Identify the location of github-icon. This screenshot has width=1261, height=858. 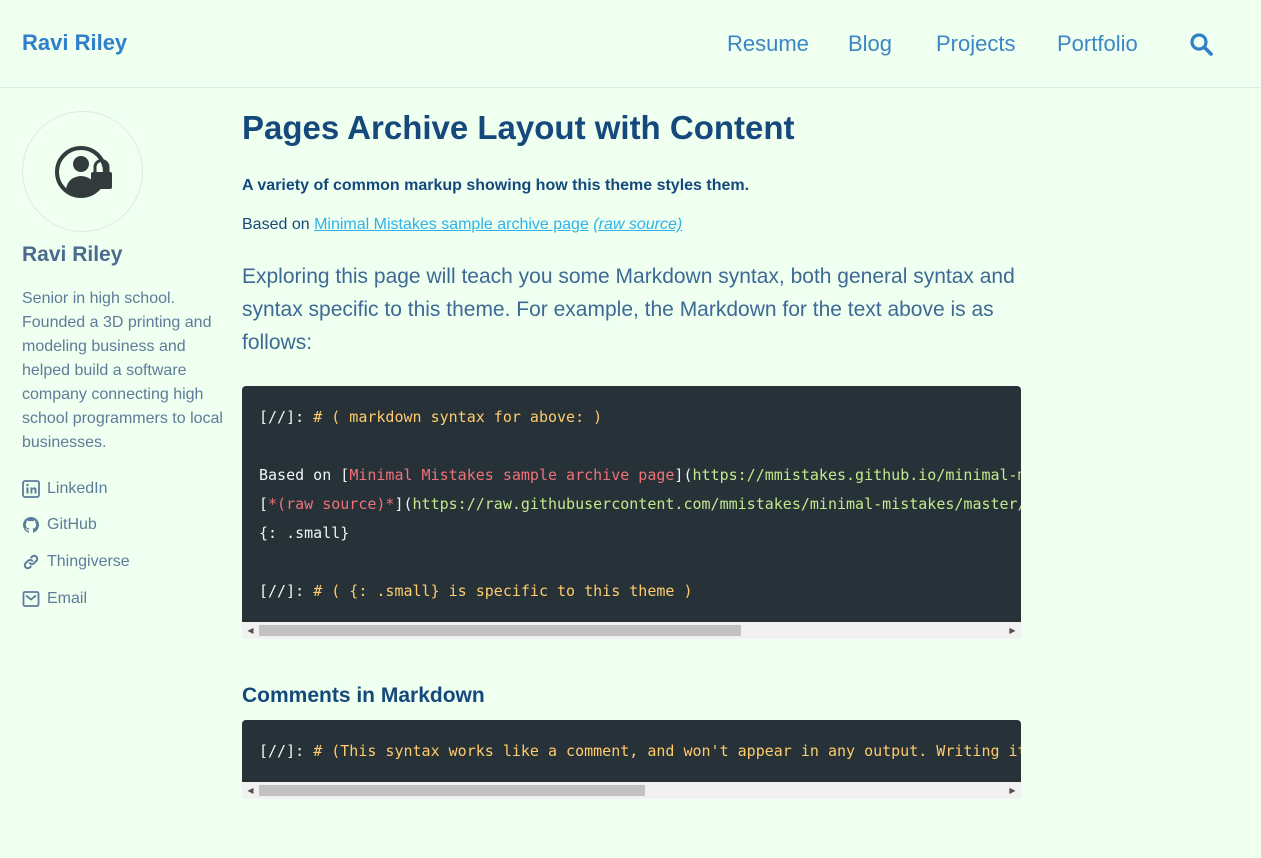
(31, 525).